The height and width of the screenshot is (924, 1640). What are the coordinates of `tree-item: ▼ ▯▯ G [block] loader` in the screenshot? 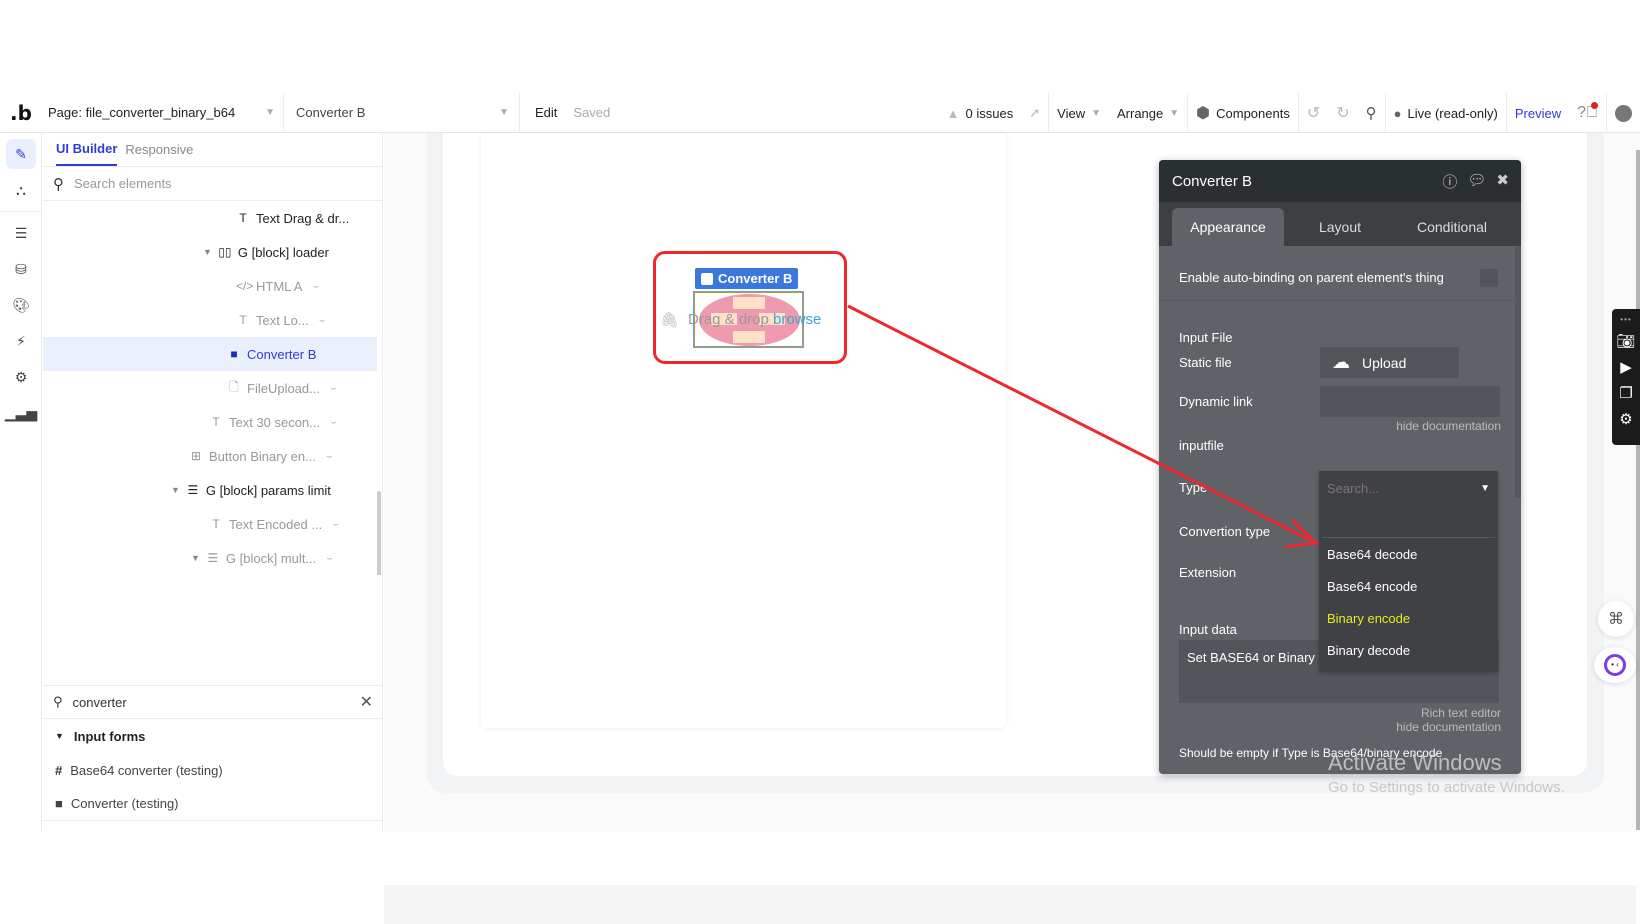 It's located at (266, 252).